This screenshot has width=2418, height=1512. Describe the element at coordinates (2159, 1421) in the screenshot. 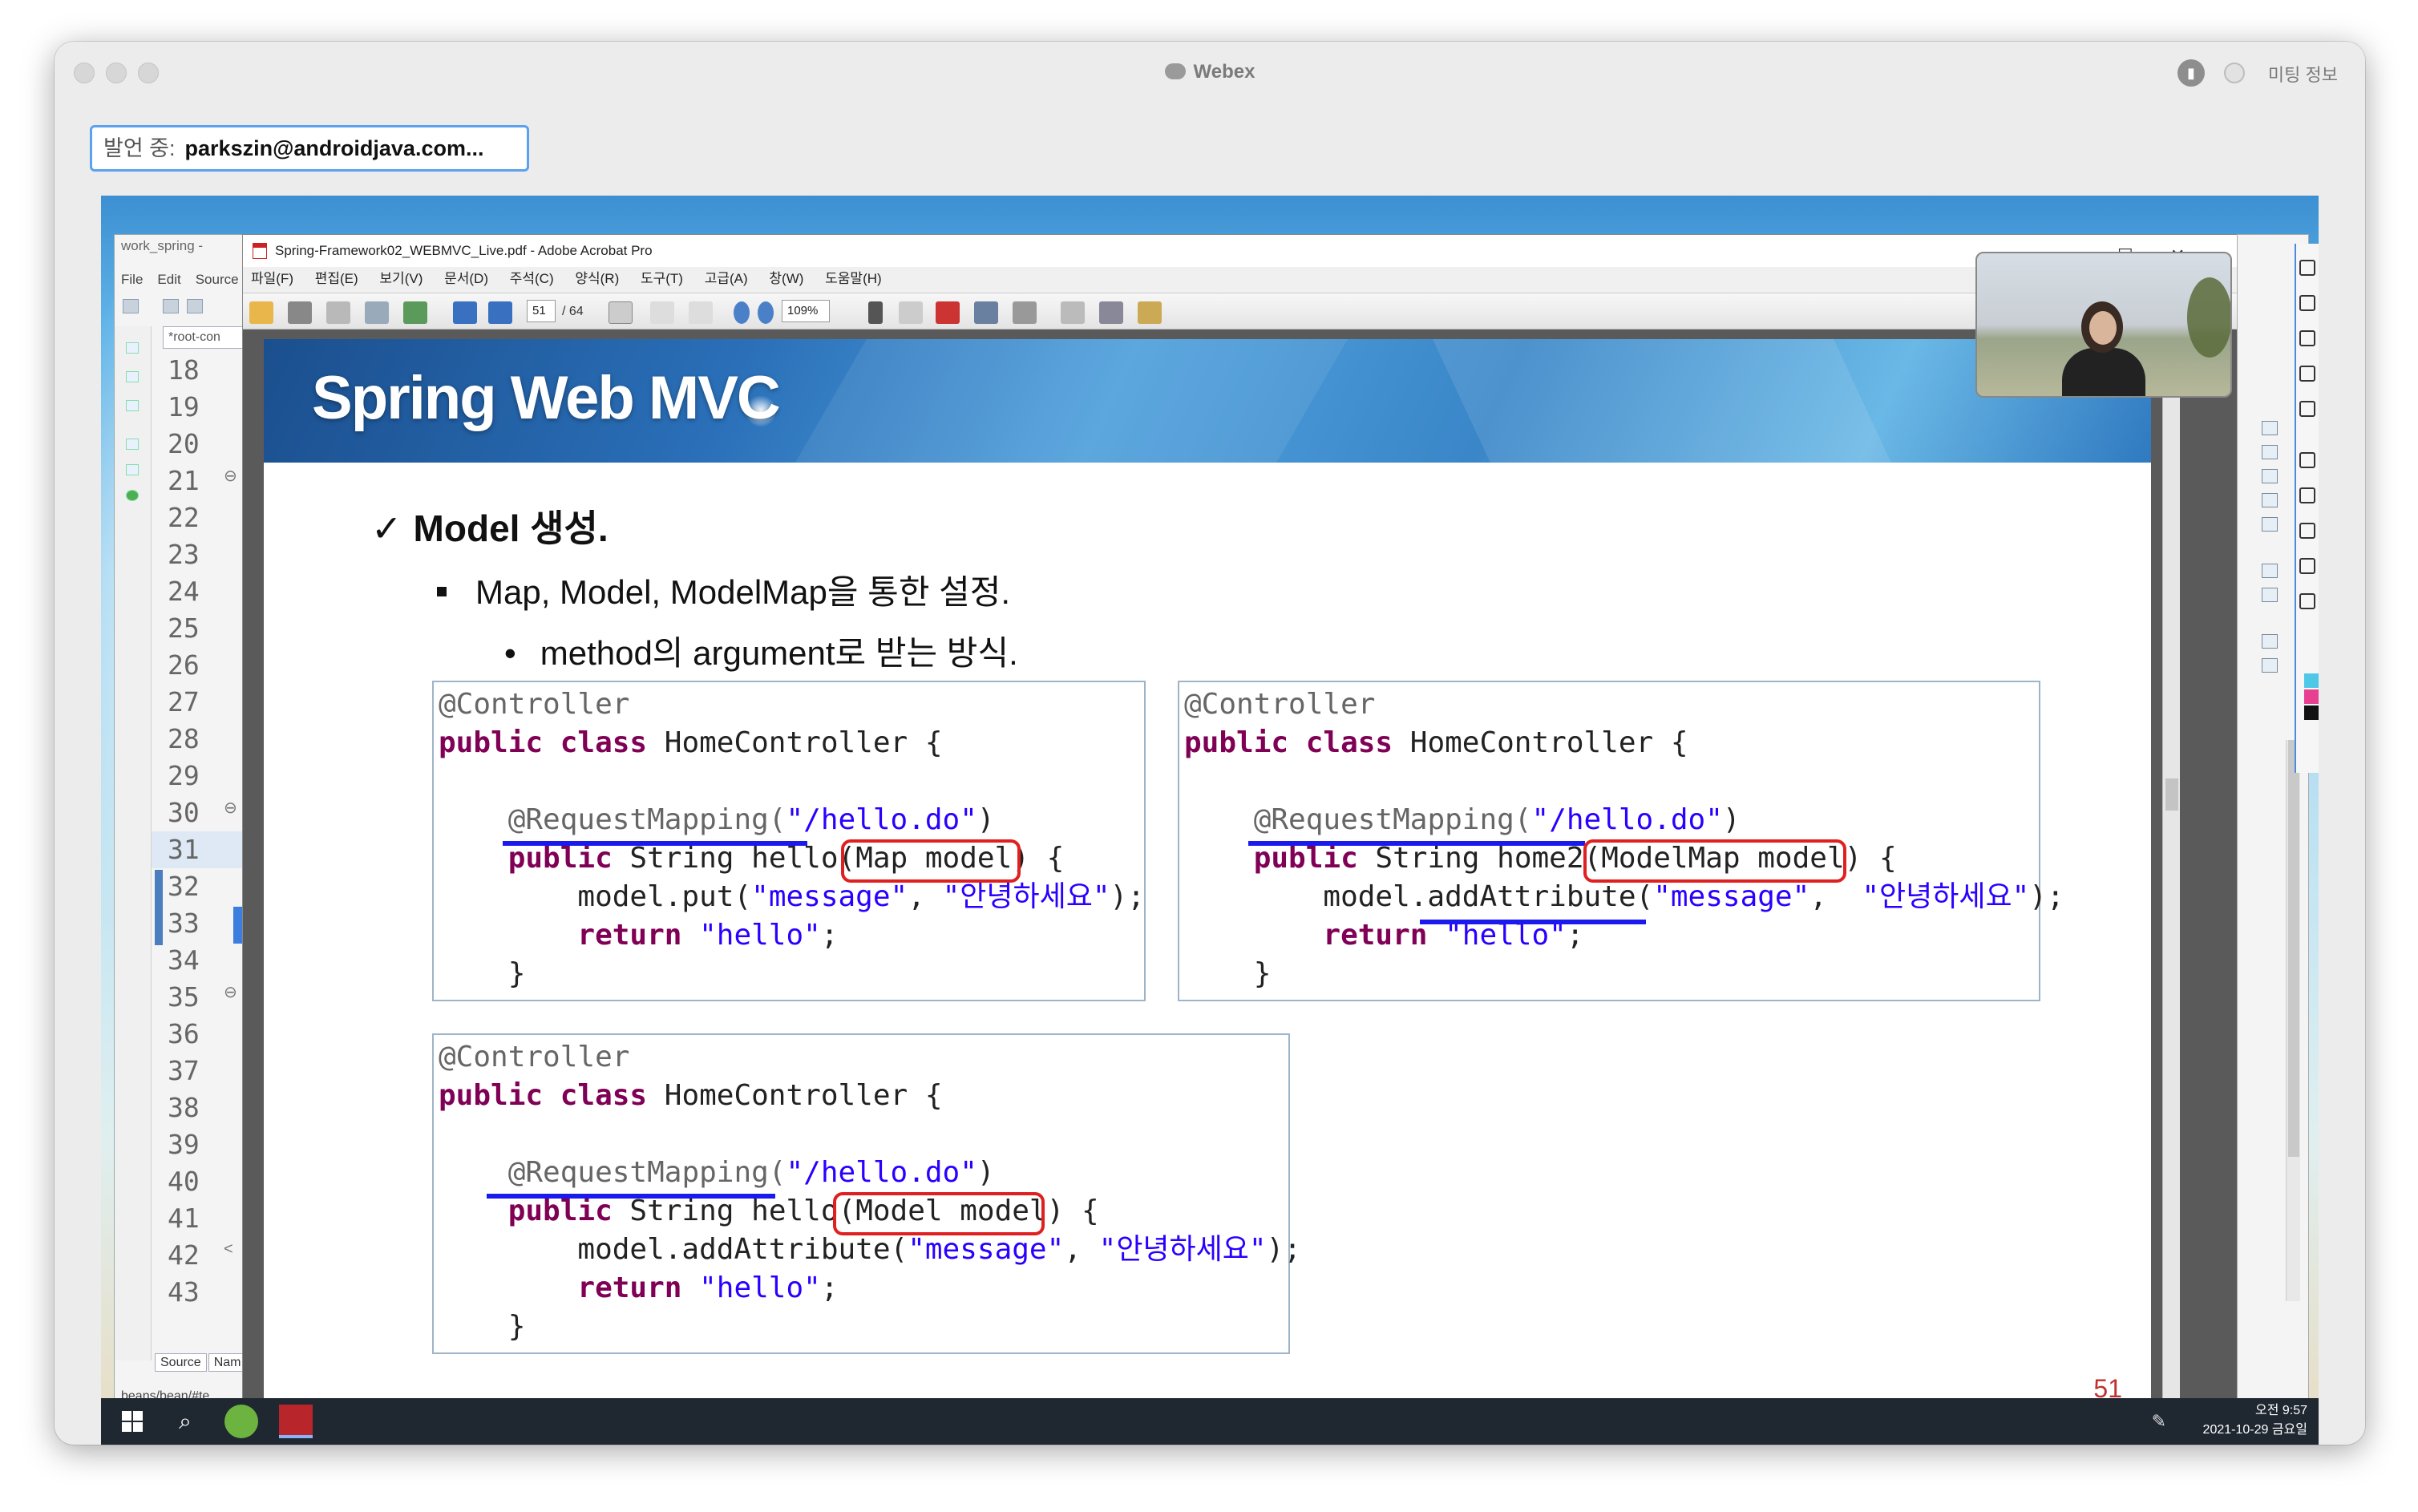

I see `pen-tray-icon: ✎` at that location.